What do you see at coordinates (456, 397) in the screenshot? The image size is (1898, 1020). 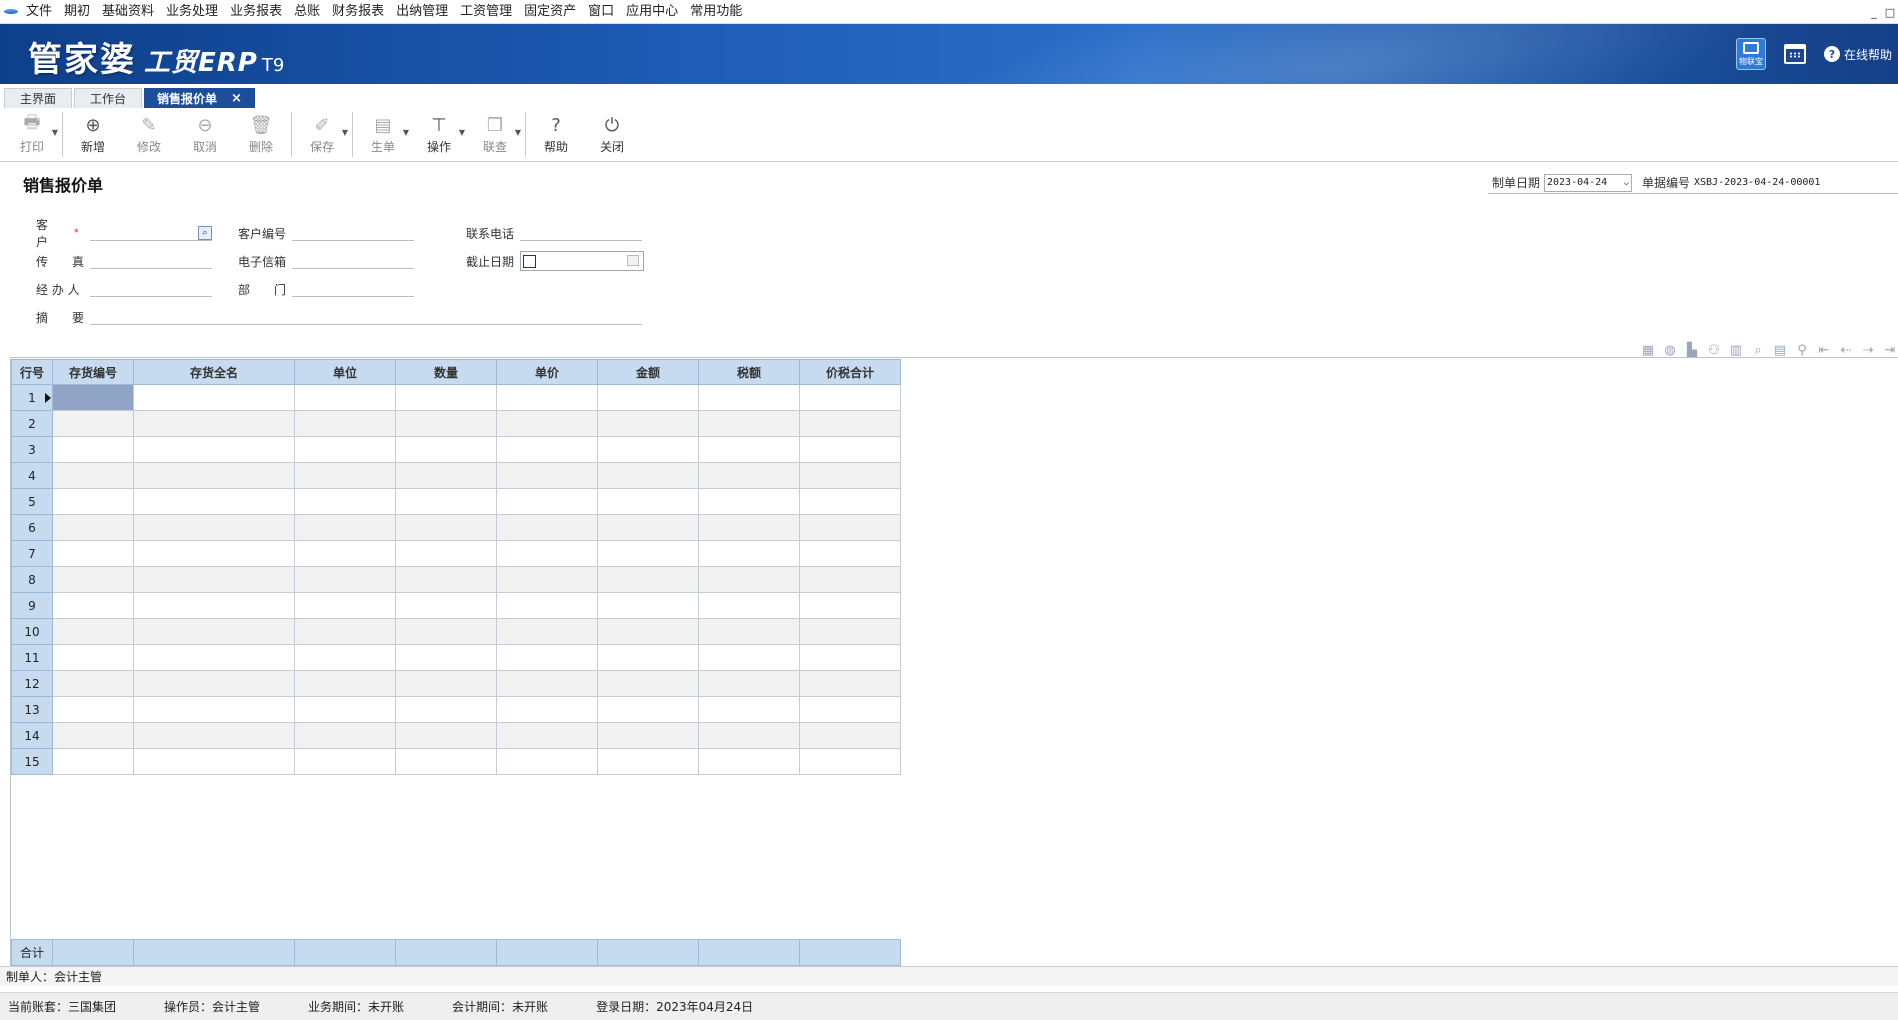 I see `table-row: 1` at bounding box center [456, 397].